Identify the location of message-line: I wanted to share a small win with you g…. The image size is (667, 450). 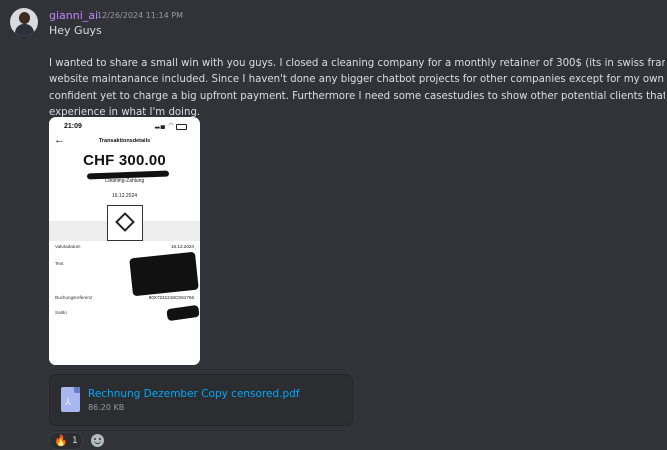
(357, 63).